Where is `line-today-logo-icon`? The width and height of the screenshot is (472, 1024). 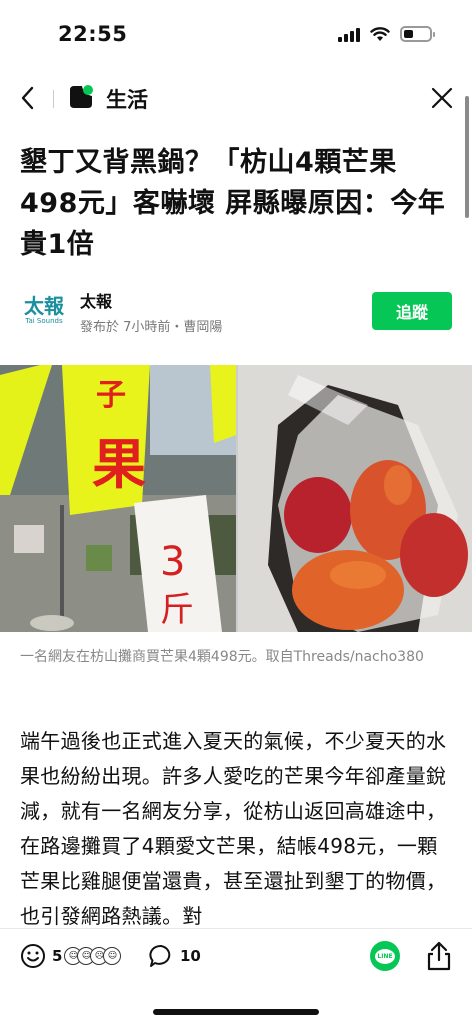 line-today-logo-icon is located at coordinates (81, 96).